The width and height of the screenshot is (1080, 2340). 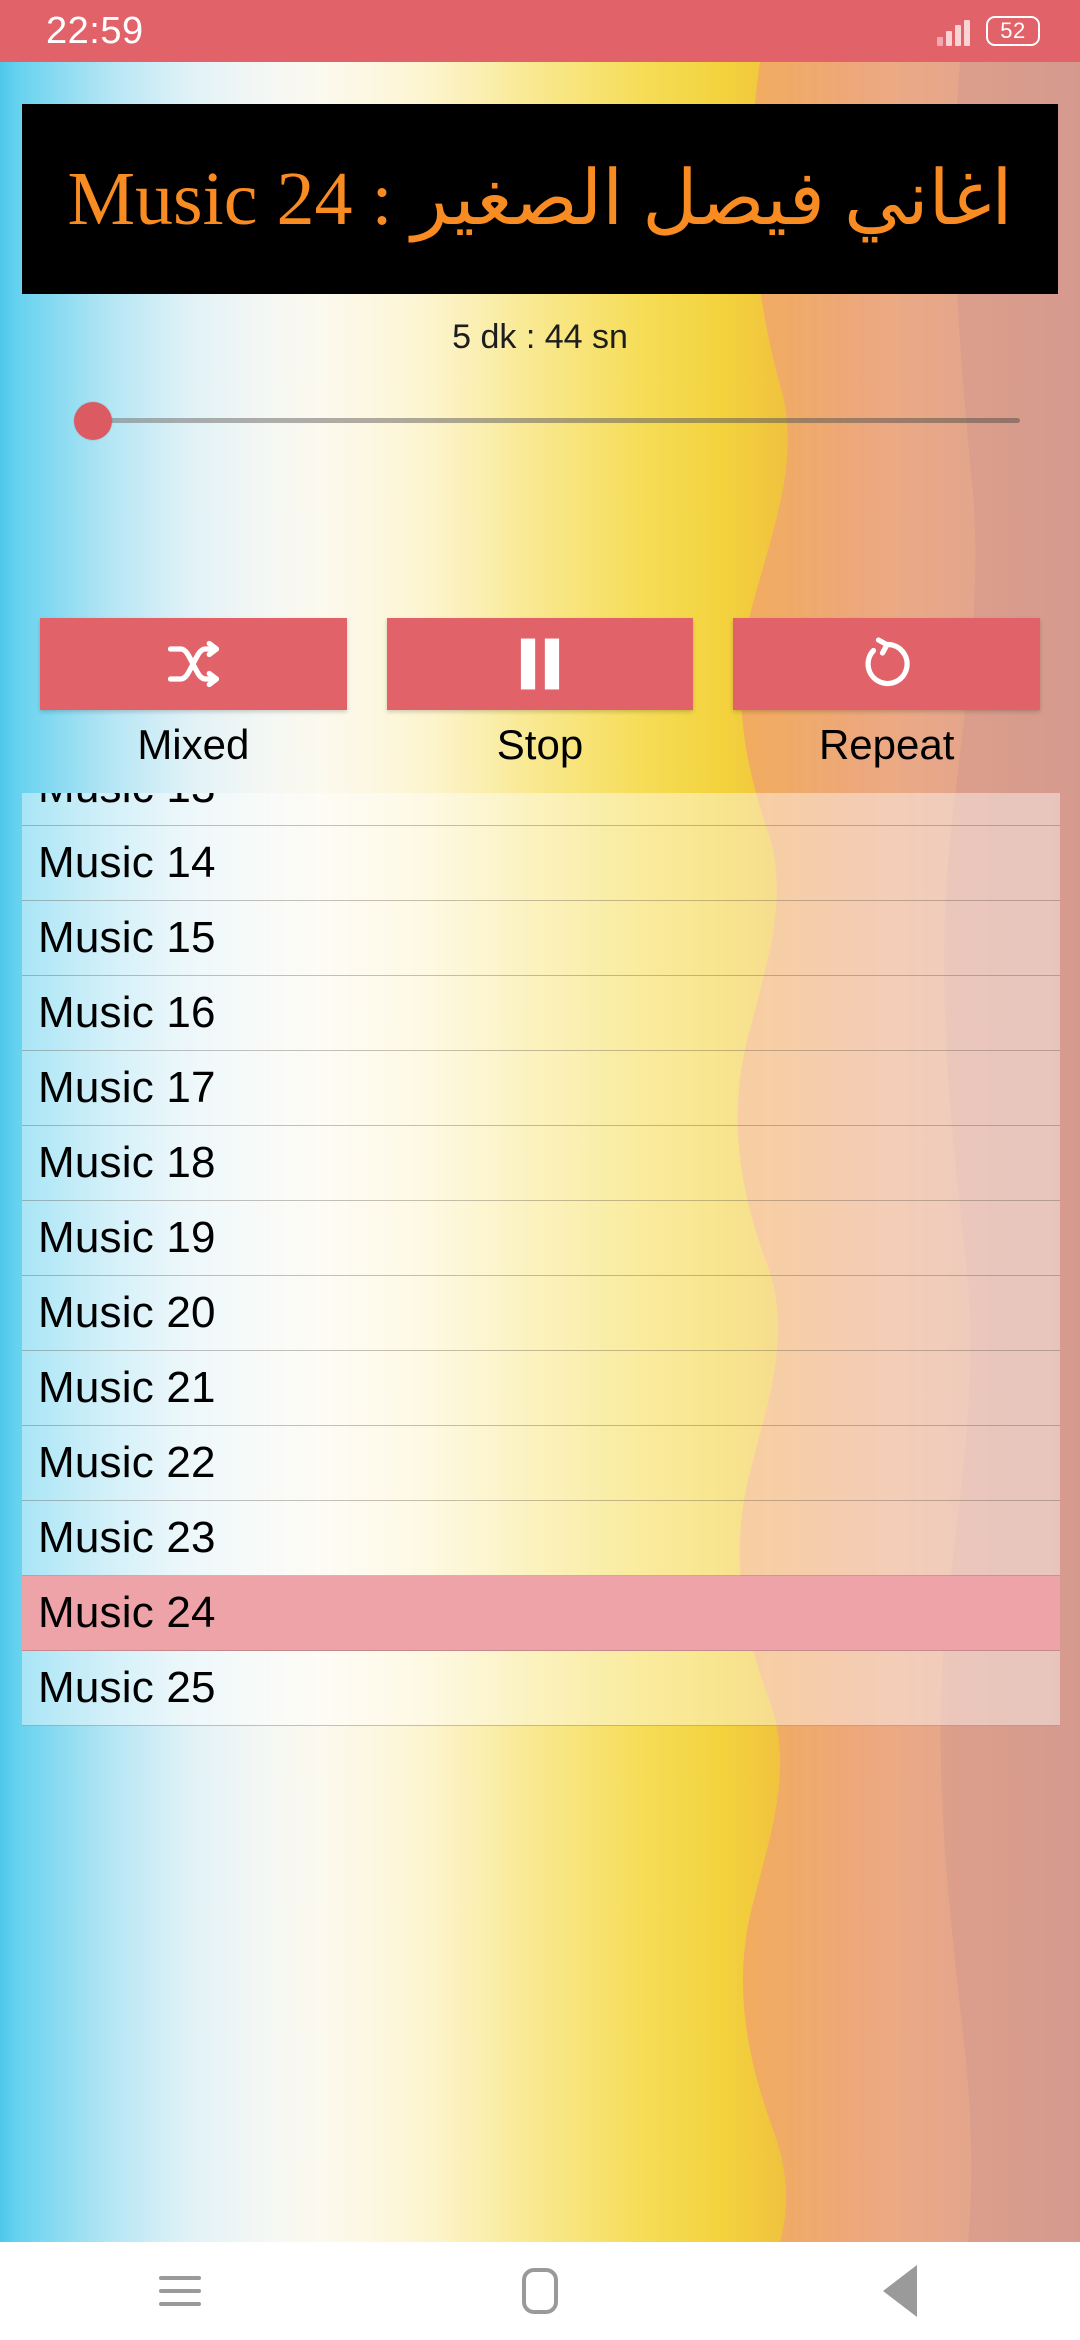 I want to click on status-bar: 22:59 52, so click(x=540, y=31).